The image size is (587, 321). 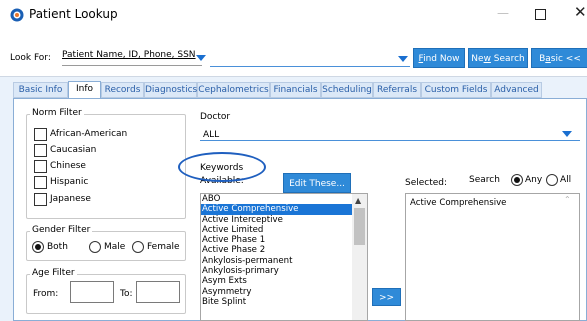 I want to click on tab-referrals: Referrals, so click(x=397, y=90).